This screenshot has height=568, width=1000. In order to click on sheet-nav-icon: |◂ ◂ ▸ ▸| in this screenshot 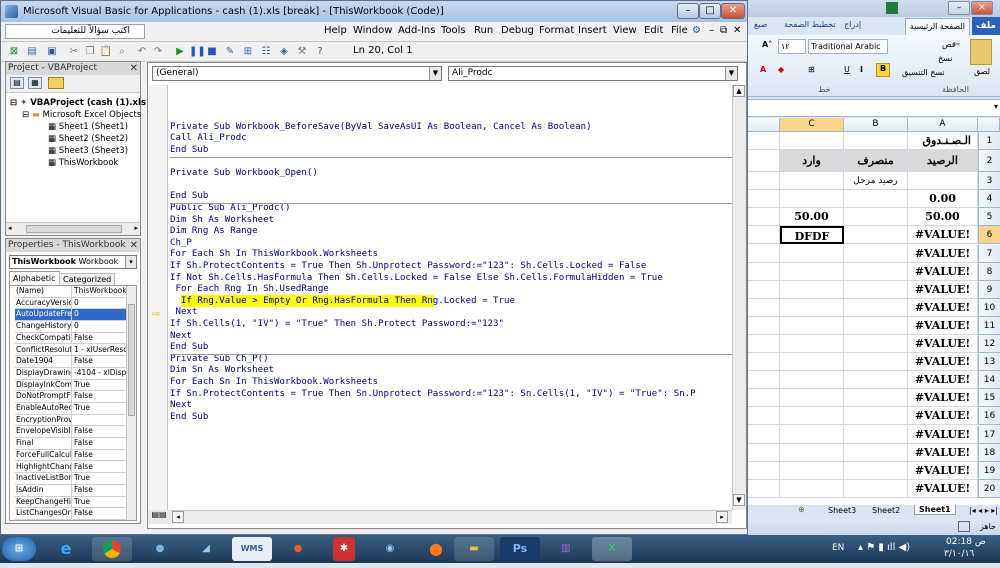, I will do `click(983, 510)`.